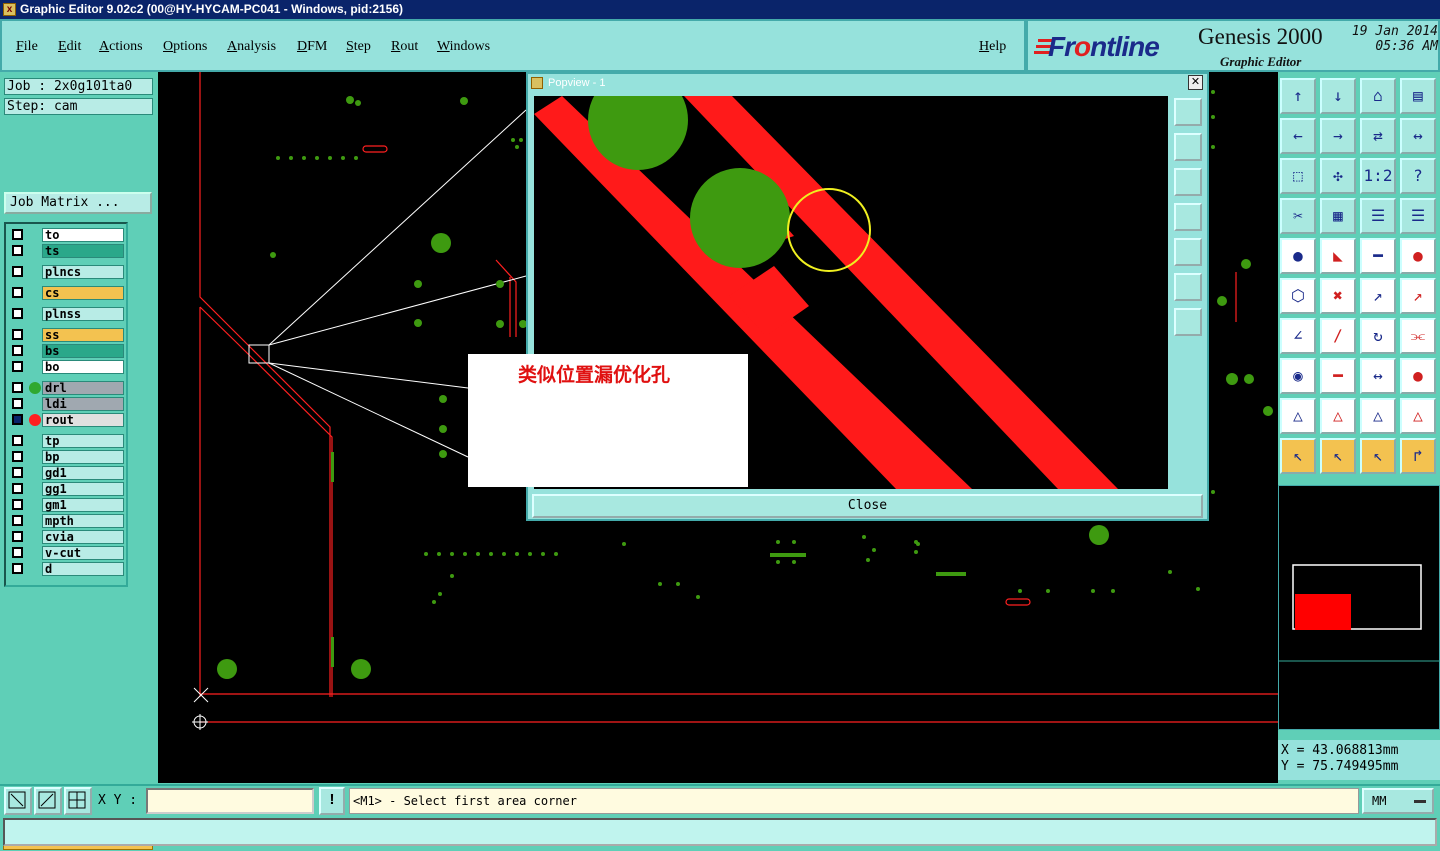 This screenshot has height=851, width=1440. Describe the element at coordinates (312, 47) in the screenshot. I see `menu-dfm: DFM` at that location.